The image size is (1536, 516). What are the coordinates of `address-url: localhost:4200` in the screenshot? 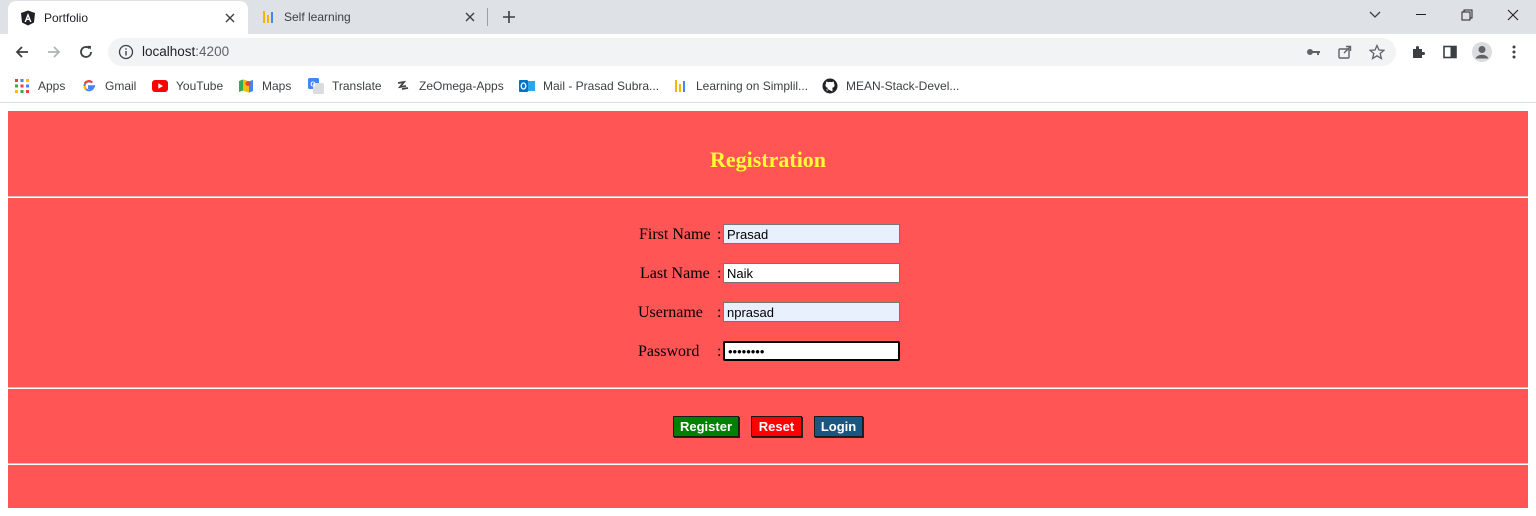 It's located at (185, 51).